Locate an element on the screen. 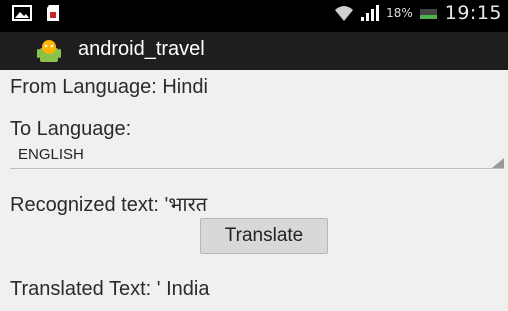 The image size is (508, 311). spinner-arrow-icon is located at coordinates (498, 163).